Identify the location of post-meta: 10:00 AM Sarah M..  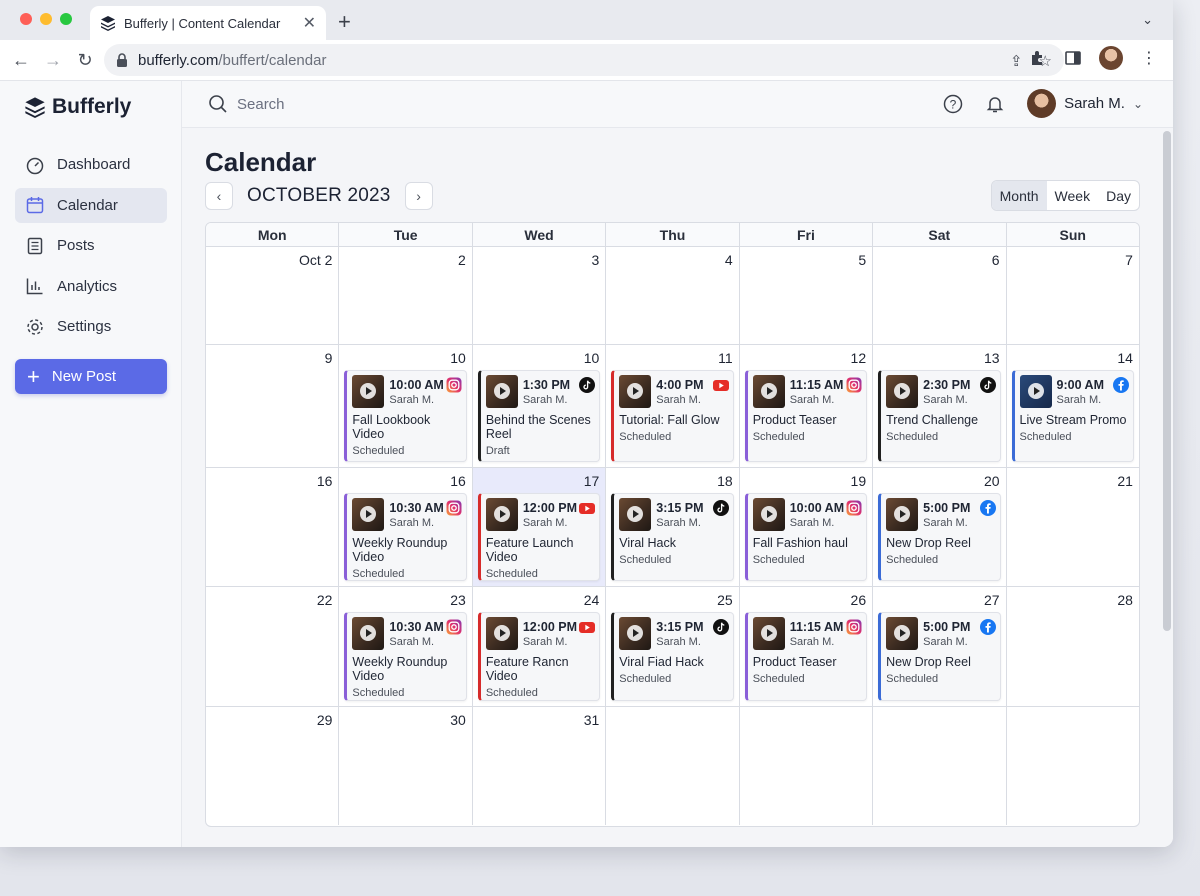
(818, 513).